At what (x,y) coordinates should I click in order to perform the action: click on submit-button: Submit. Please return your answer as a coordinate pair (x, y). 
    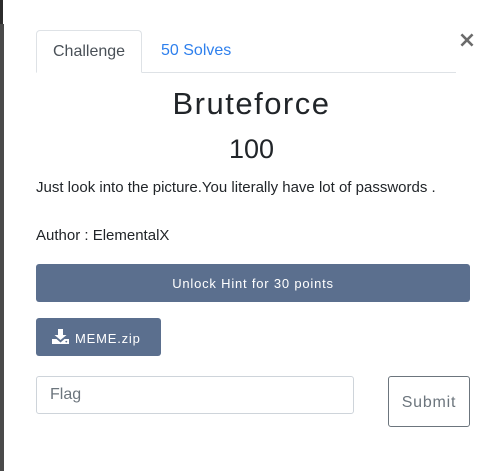
    Looking at the image, I should click on (429, 401).